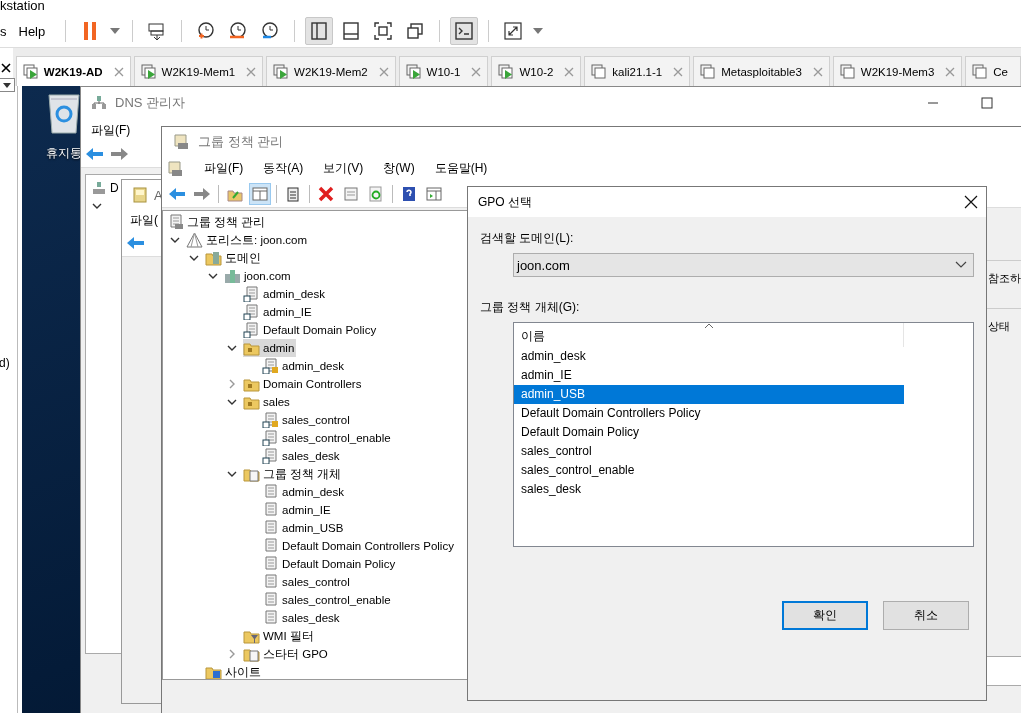 This screenshot has height=713, width=1021. What do you see at coordinates (23, 7) in the screenshot?
I see `app-title: kstation` at bounding box center [23, 7].